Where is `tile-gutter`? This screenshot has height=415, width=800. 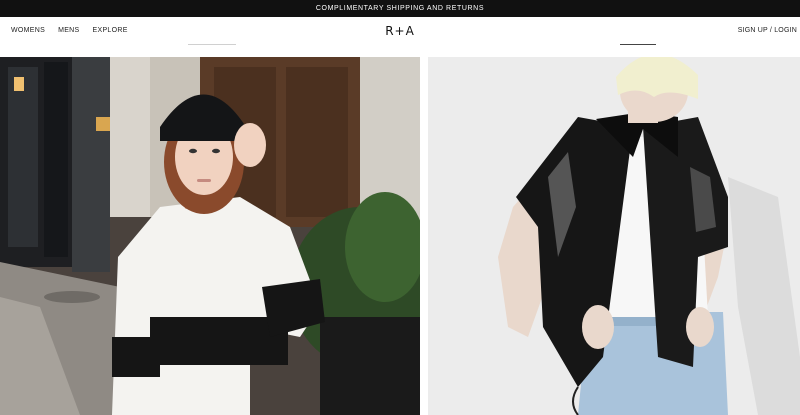 tile-gutter is located at coordinates (424, 236).